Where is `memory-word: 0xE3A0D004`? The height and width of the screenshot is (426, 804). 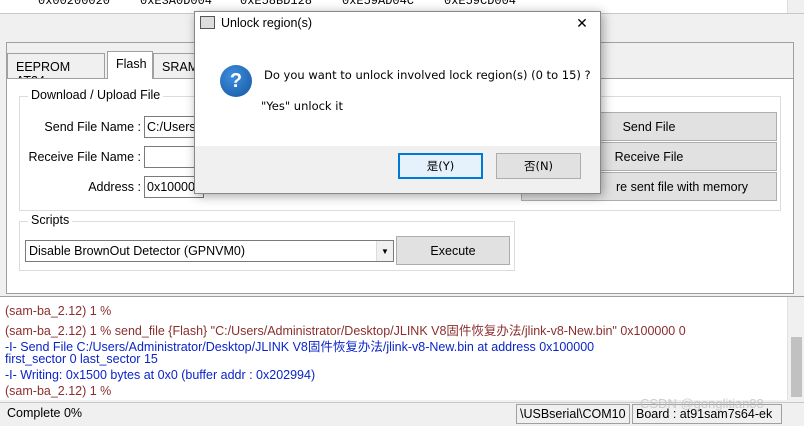 memory-word: 0xE3A0D004 is located at coordinates (176, 4).